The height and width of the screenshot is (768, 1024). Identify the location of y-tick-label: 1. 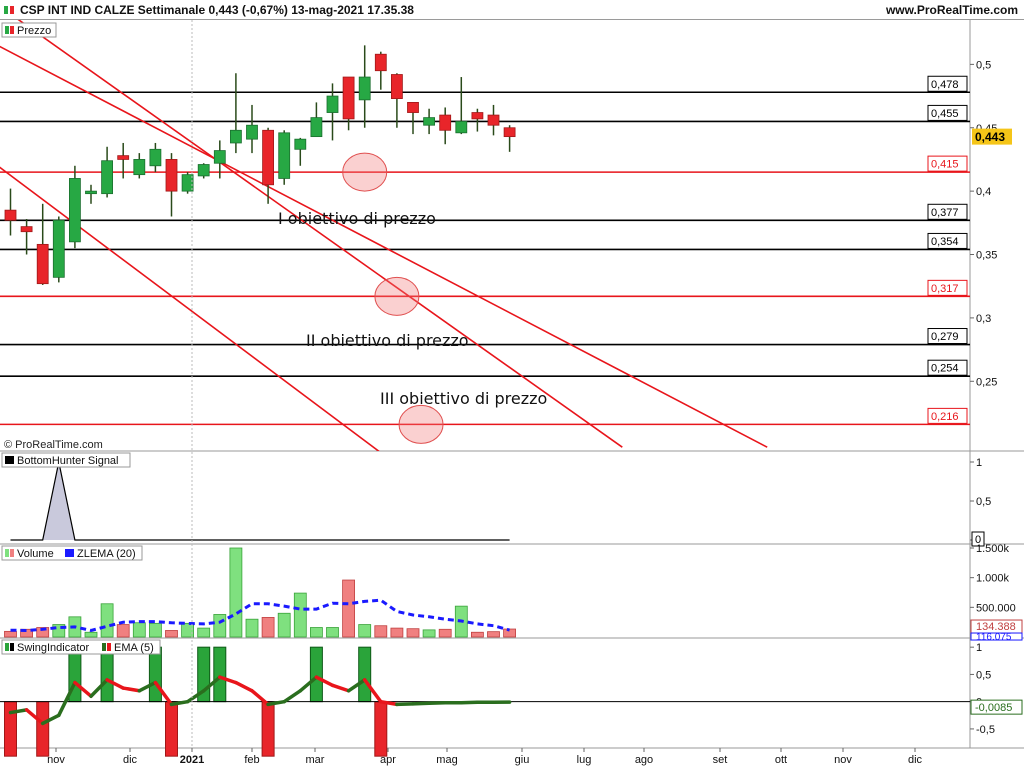
(979, 648).